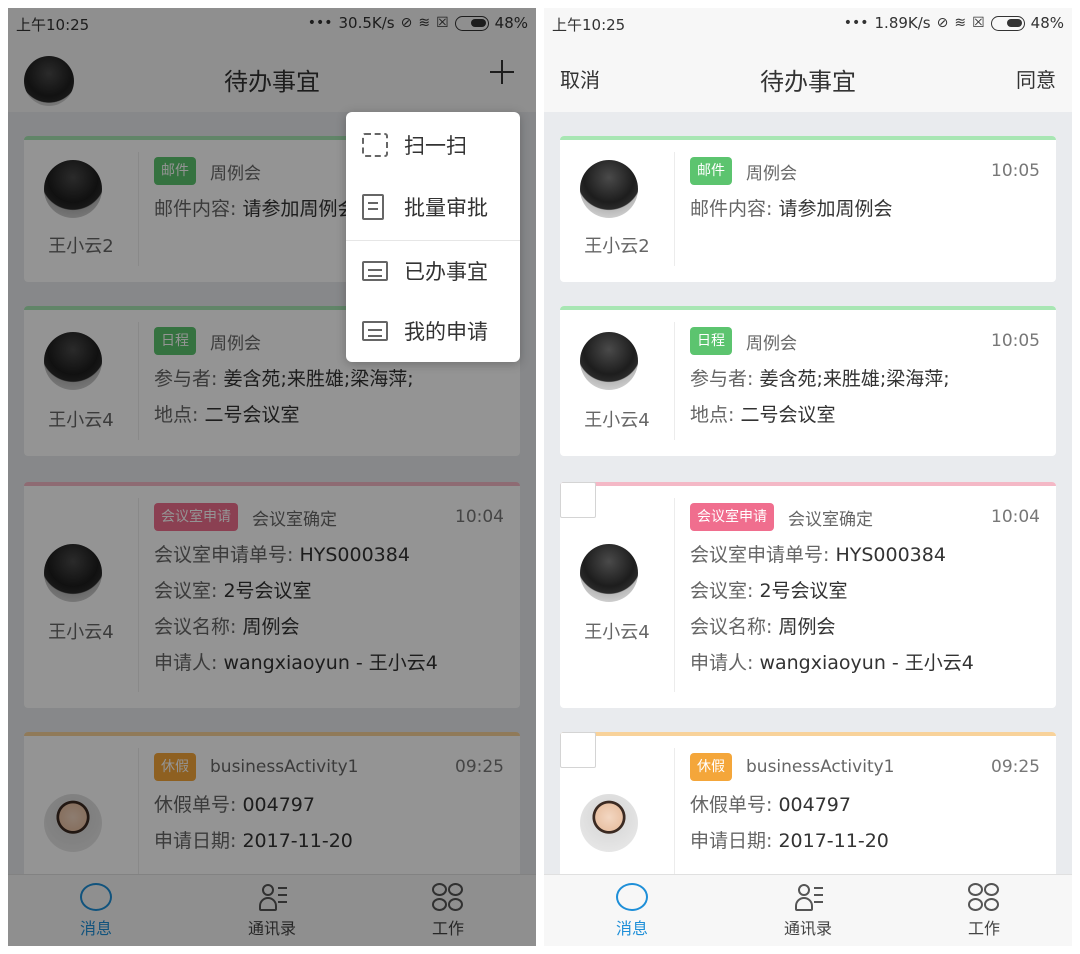 Image resolution: width=1080 pixels, height=954 pixels. I want to click on row-label: 邮件内容:, so click(731, 209).